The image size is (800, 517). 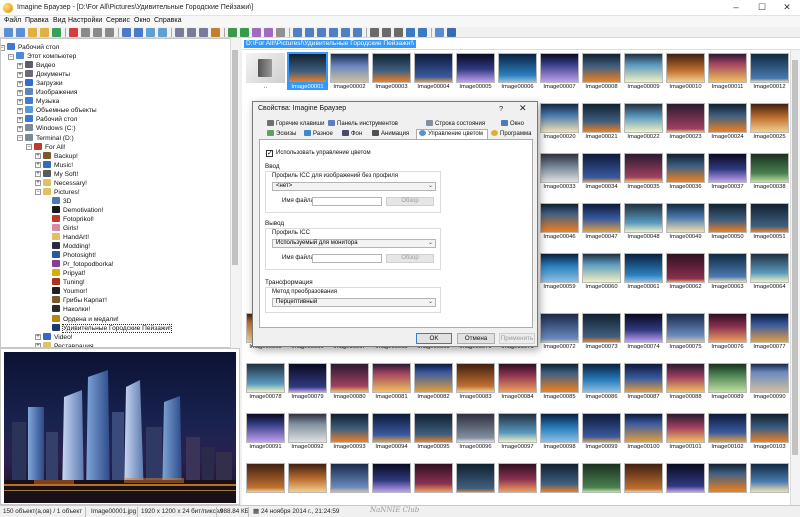 What do you see at coordinates (769, 123) in the screenshot?
I see `thumbnail-item: Image00025` at bounding box center [769, 123].